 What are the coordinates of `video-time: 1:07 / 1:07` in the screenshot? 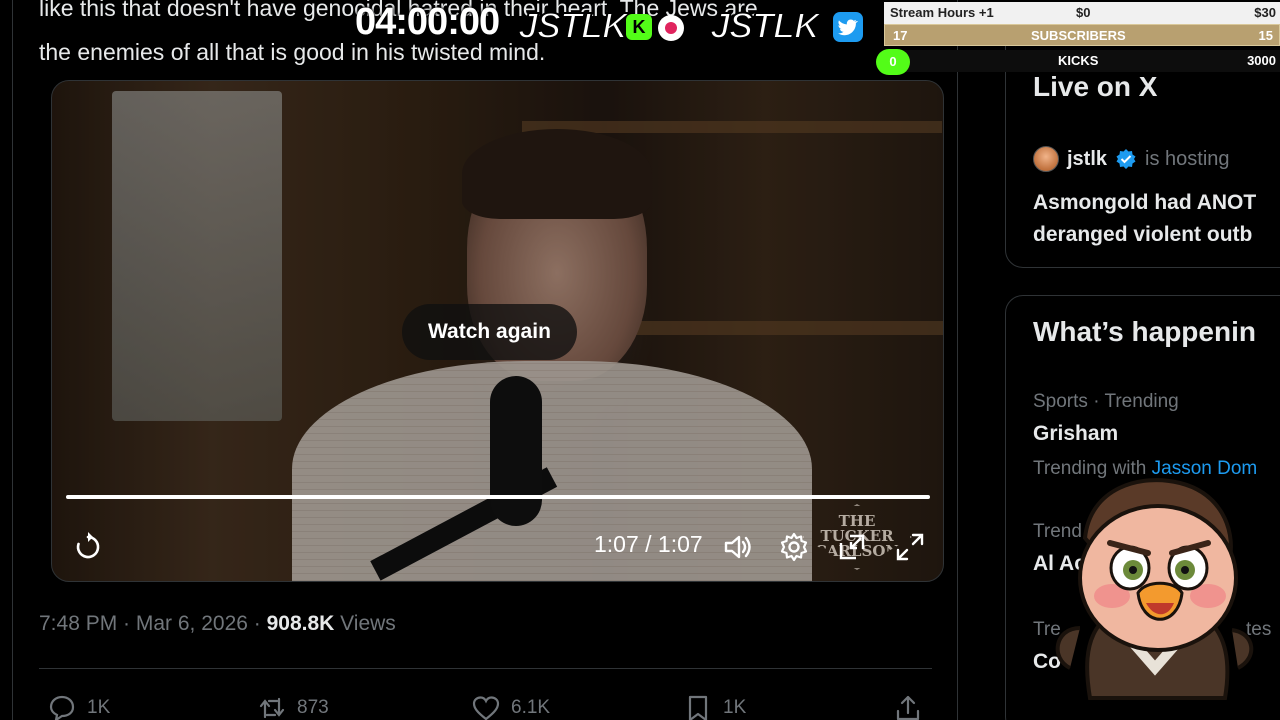 It's located at (648, 544).